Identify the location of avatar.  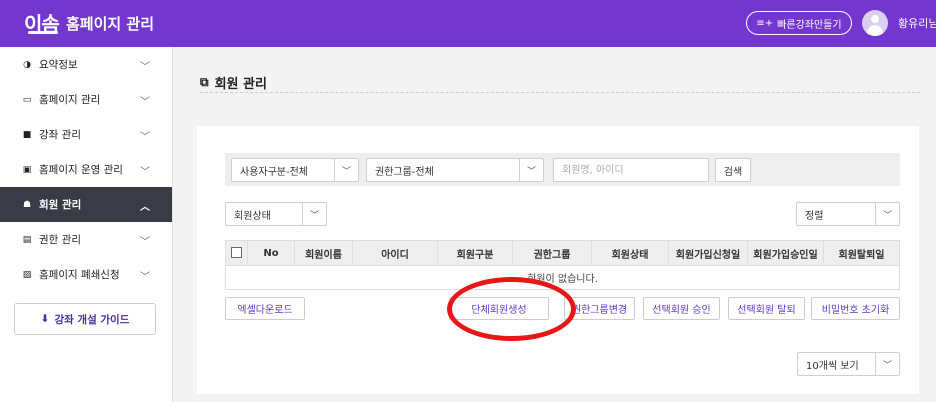
(875, 23).